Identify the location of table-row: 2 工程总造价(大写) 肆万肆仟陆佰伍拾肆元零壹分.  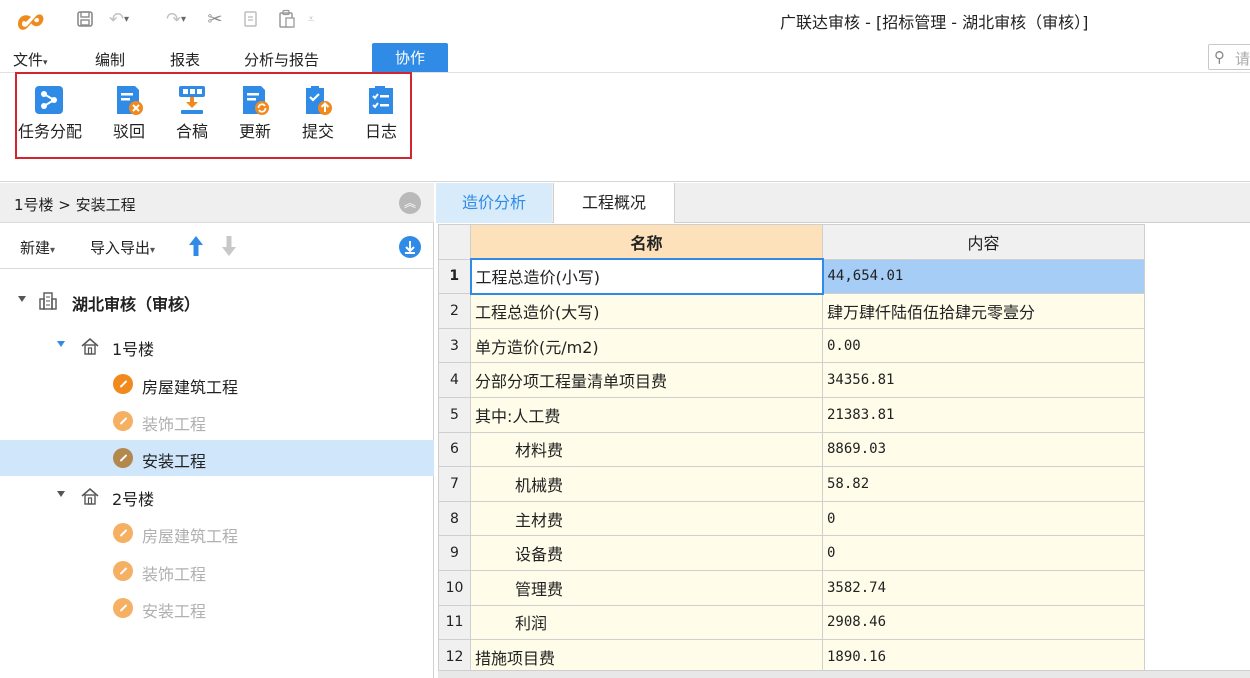
(791, 311).